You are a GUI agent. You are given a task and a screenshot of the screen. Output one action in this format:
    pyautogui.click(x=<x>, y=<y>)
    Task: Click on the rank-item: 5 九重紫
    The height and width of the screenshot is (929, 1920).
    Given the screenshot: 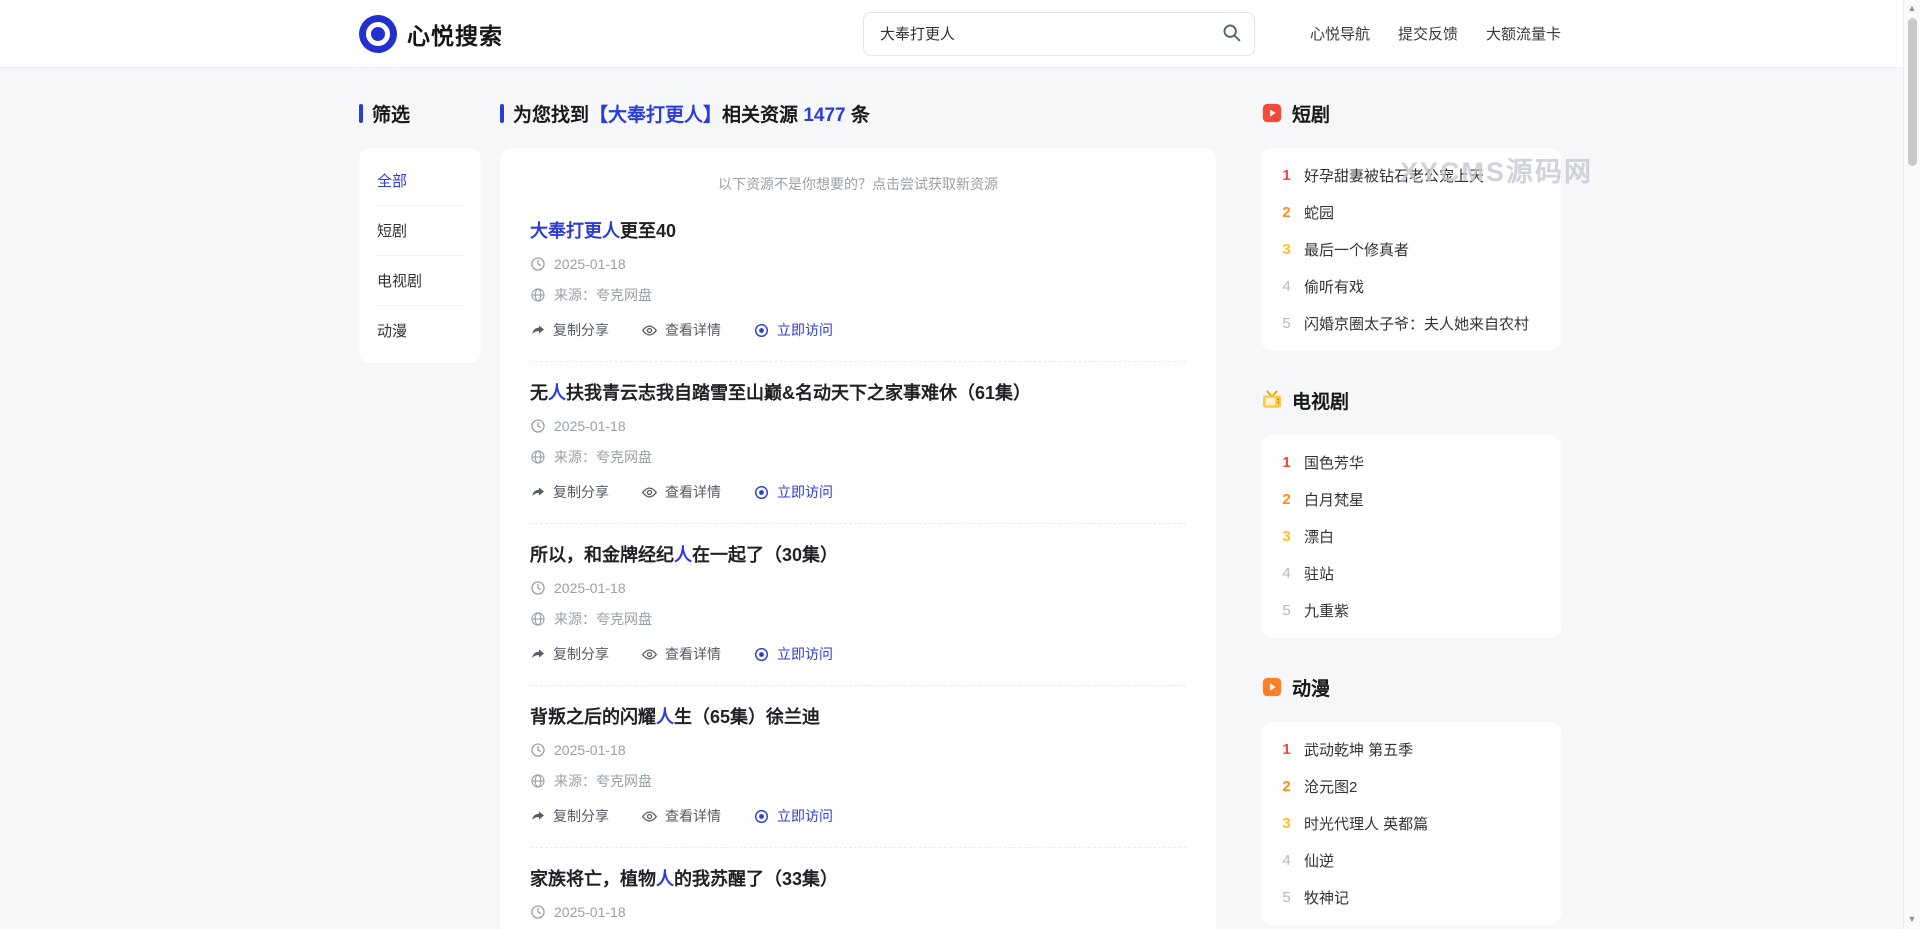 What is the action you would take?
    pyautogui.click(x=1411, y=610)
    